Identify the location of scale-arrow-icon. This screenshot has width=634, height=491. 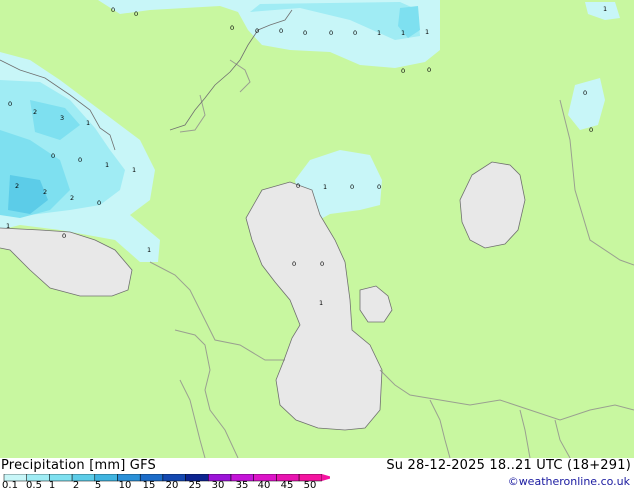
(325, 477).